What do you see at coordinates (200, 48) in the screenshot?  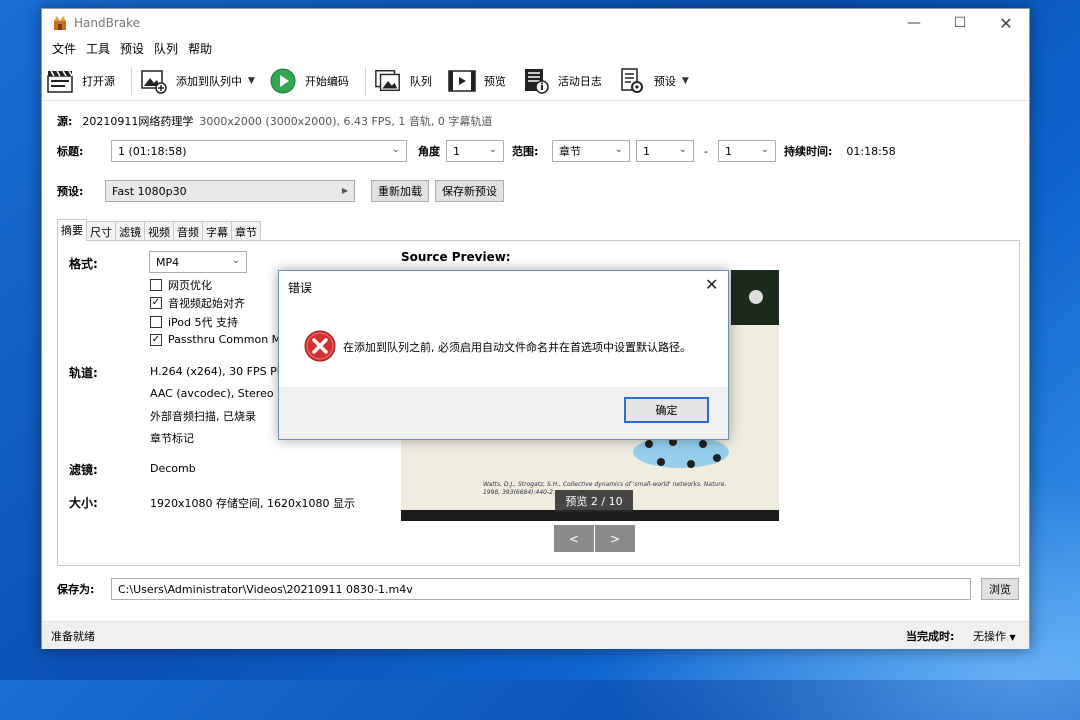 I see `menu-help: 帮助` at bounding box center [200, 48].